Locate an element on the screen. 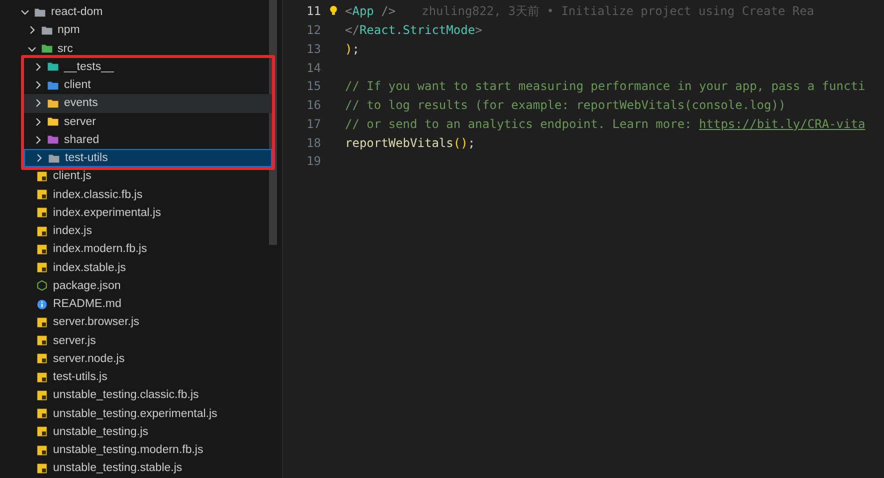  line-number: 16 is located at coordinates (313, 105).